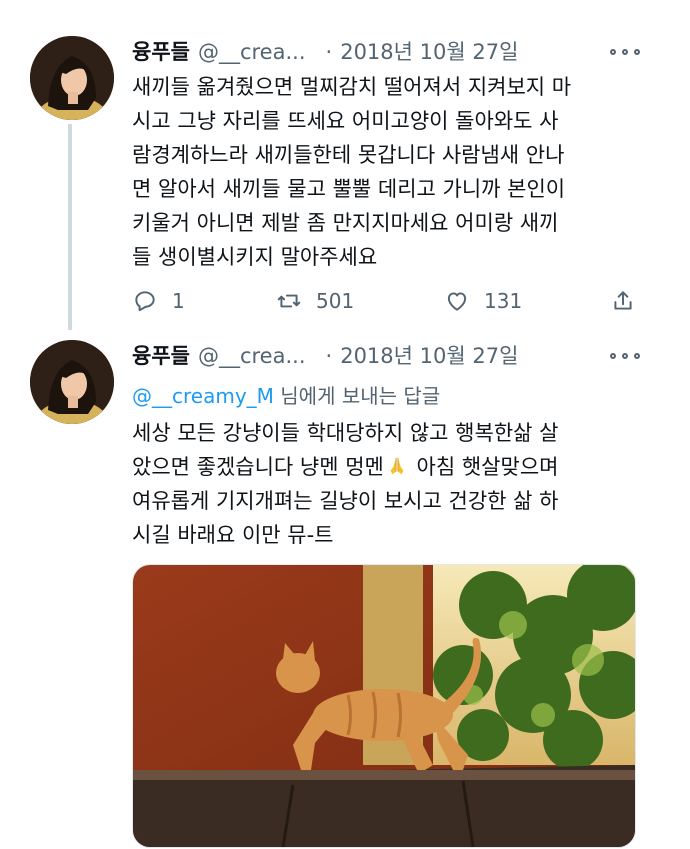 This screenshot has width=690, height=849. I want to click on tweet-text-line: 들 생이별시키지 말아주세요, so click(255, 257).